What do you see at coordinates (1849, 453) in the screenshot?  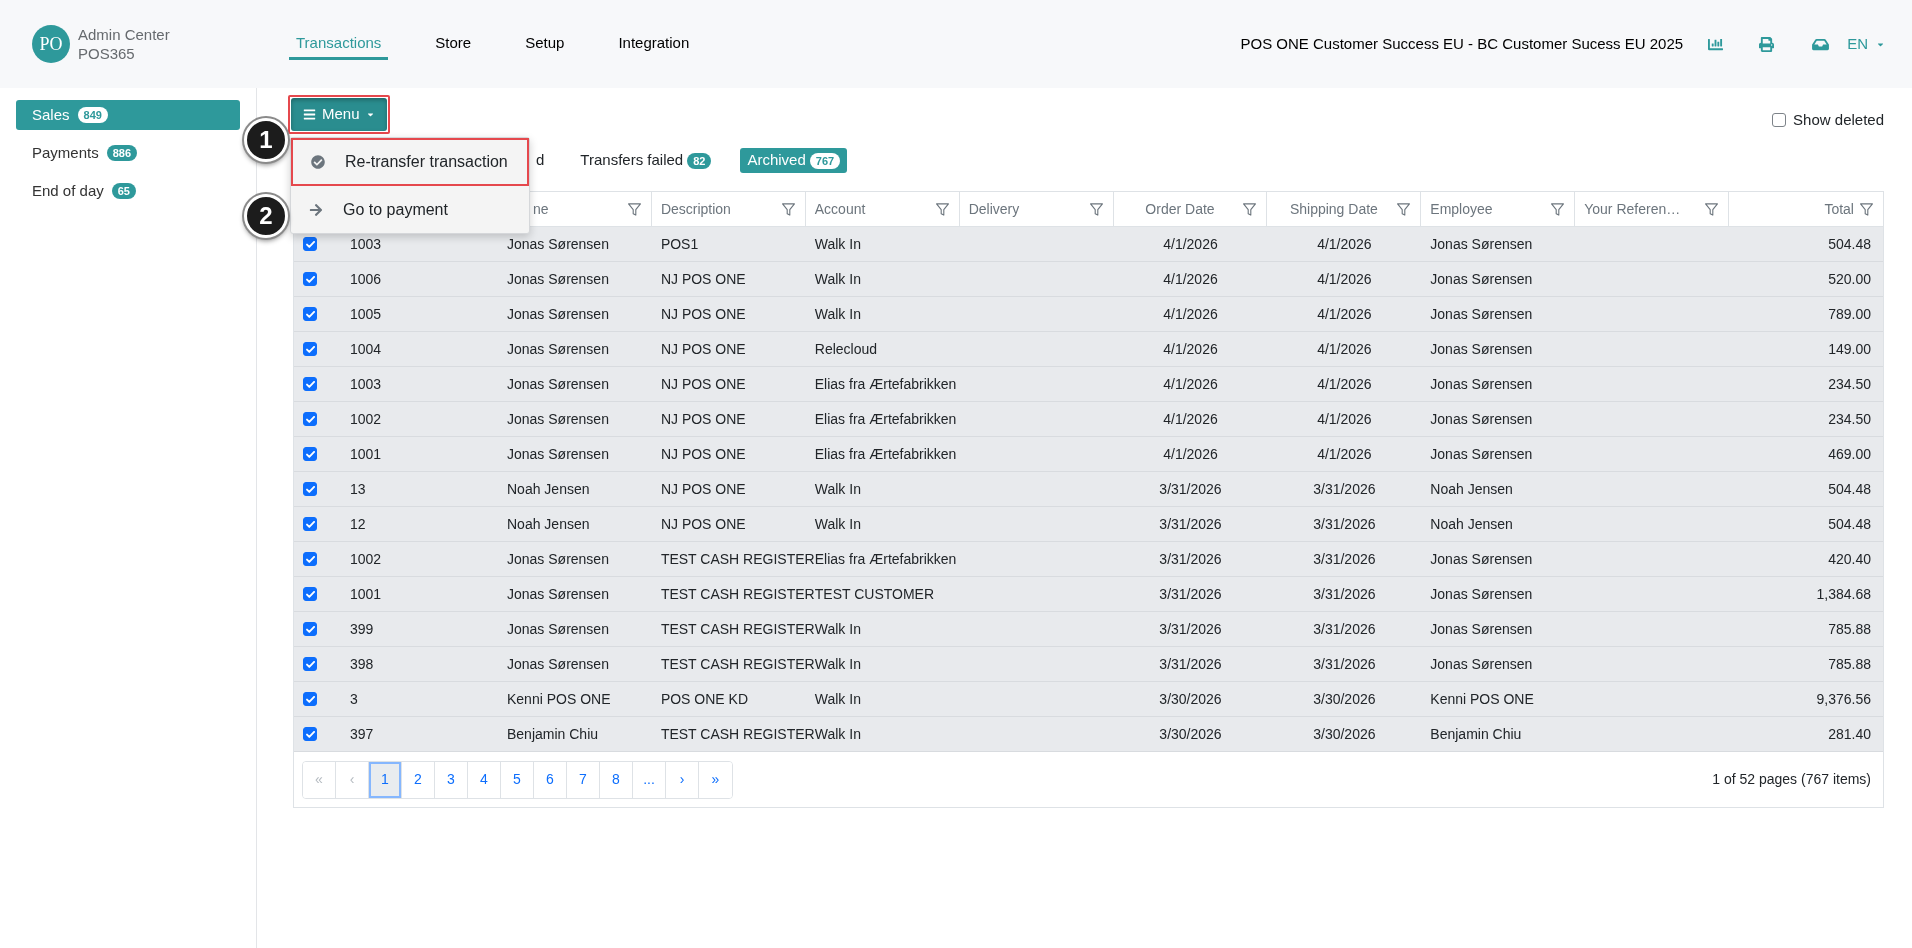 I see `table-cell: 469.00` at bounding box center [1849, 453].